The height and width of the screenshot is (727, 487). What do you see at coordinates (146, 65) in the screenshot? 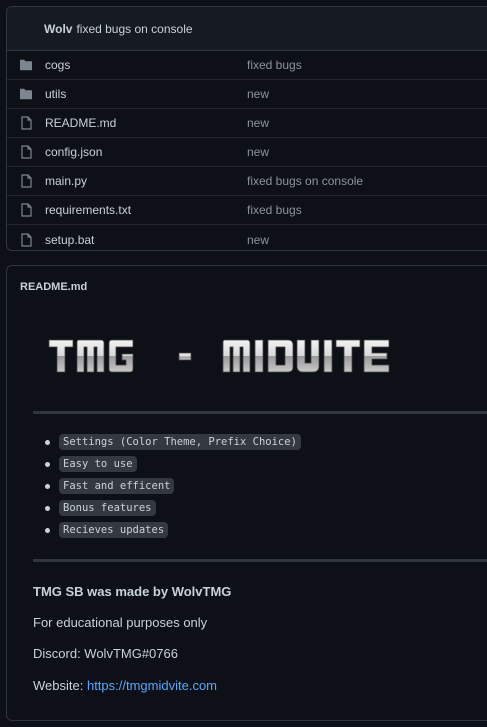
I see `file-name: cogs` at bounding box center [146, 65].